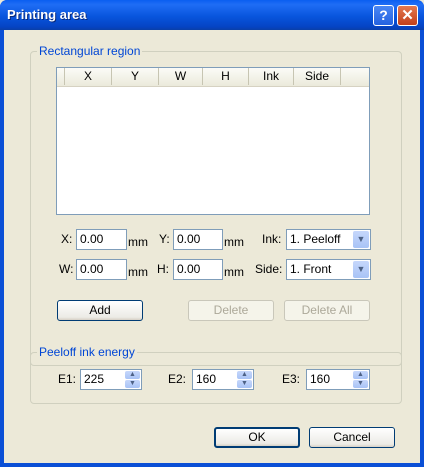 The width and height of the screenshot is (424, 467). I want to click on h-label: H:, so click(163, 269).